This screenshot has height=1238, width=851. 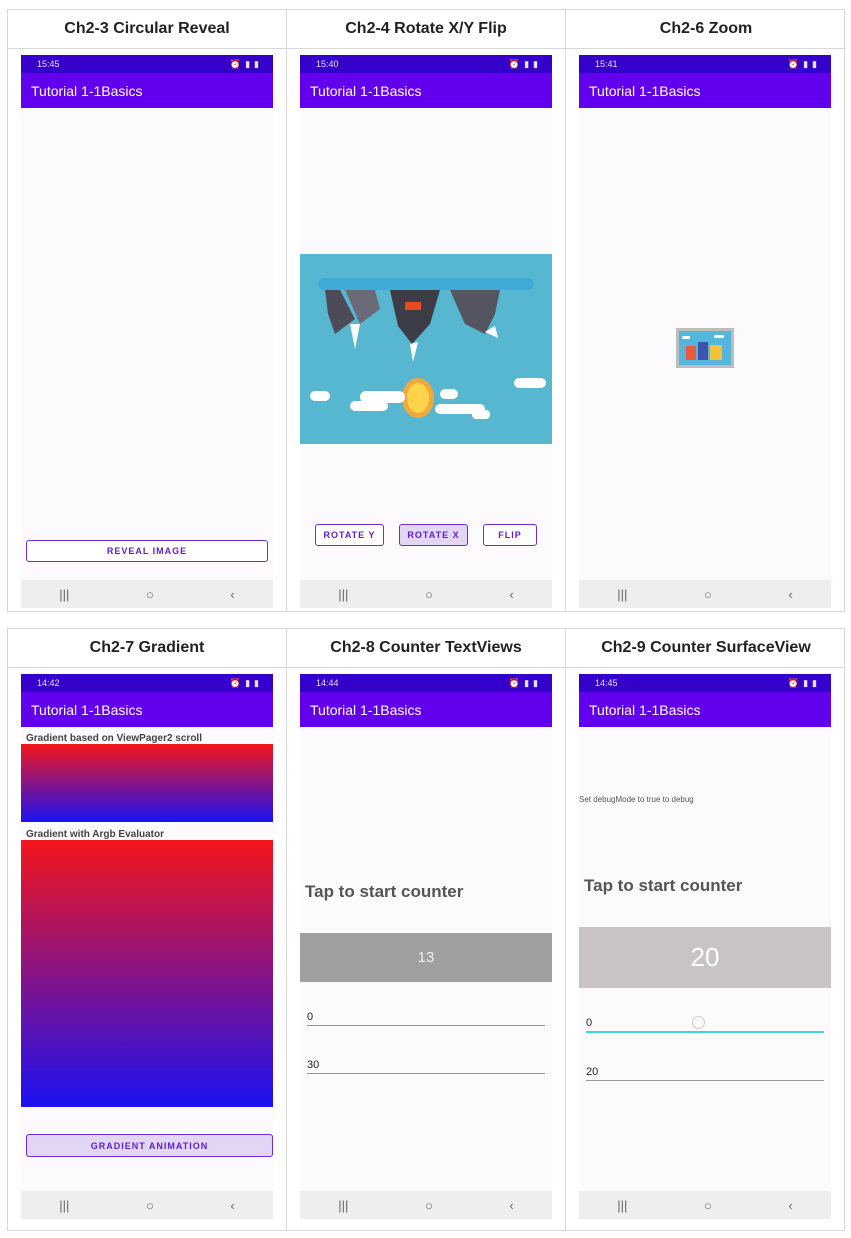 I want to click on gradient-animation-button: GRADIENT ANIMATION, so click(x=149, y=1145).